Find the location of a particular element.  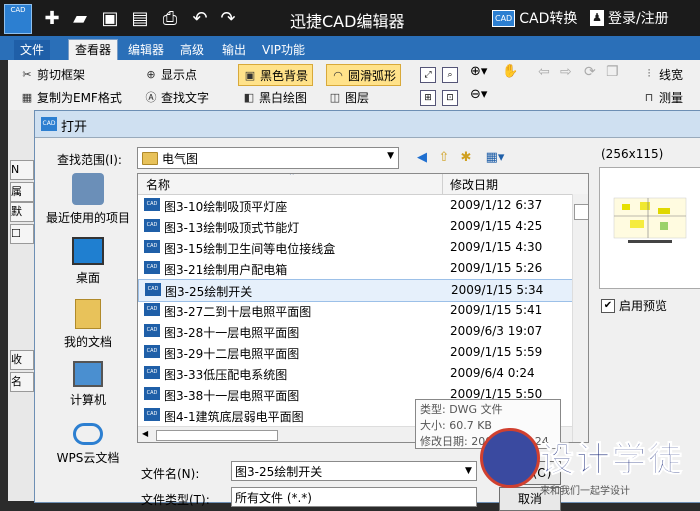

look-in-select: 电气图 ▼ is located at coordinates (268, 158).